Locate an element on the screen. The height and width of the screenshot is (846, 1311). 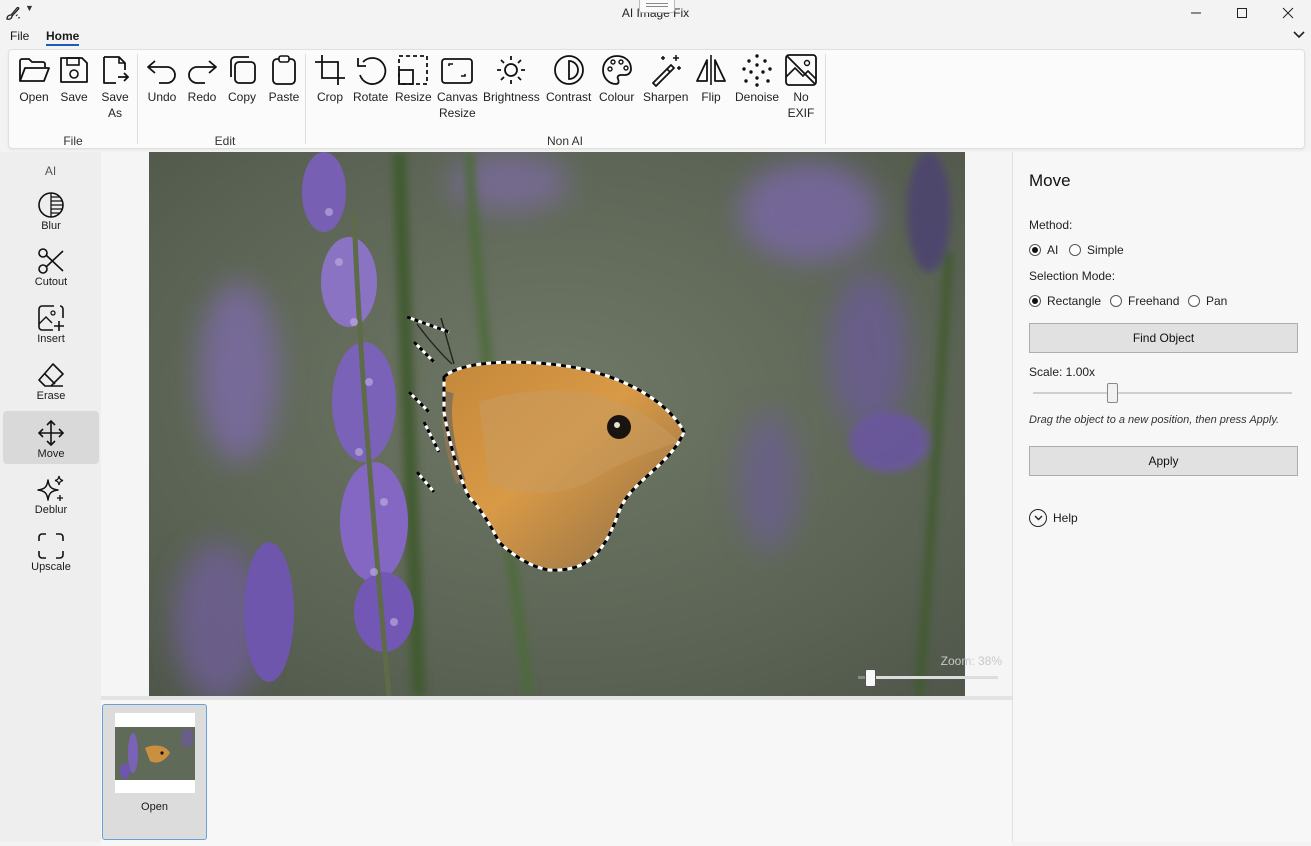
selection-radio-pan: Pan is located at coordinates (1207, 301).